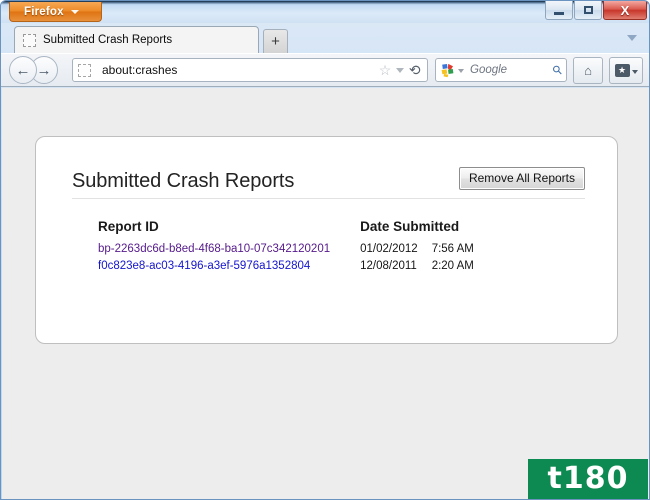  What do you see at coordinates (511, 70) in the screenshot?
I see `search-input: Google` at bounding box center [511, 70].